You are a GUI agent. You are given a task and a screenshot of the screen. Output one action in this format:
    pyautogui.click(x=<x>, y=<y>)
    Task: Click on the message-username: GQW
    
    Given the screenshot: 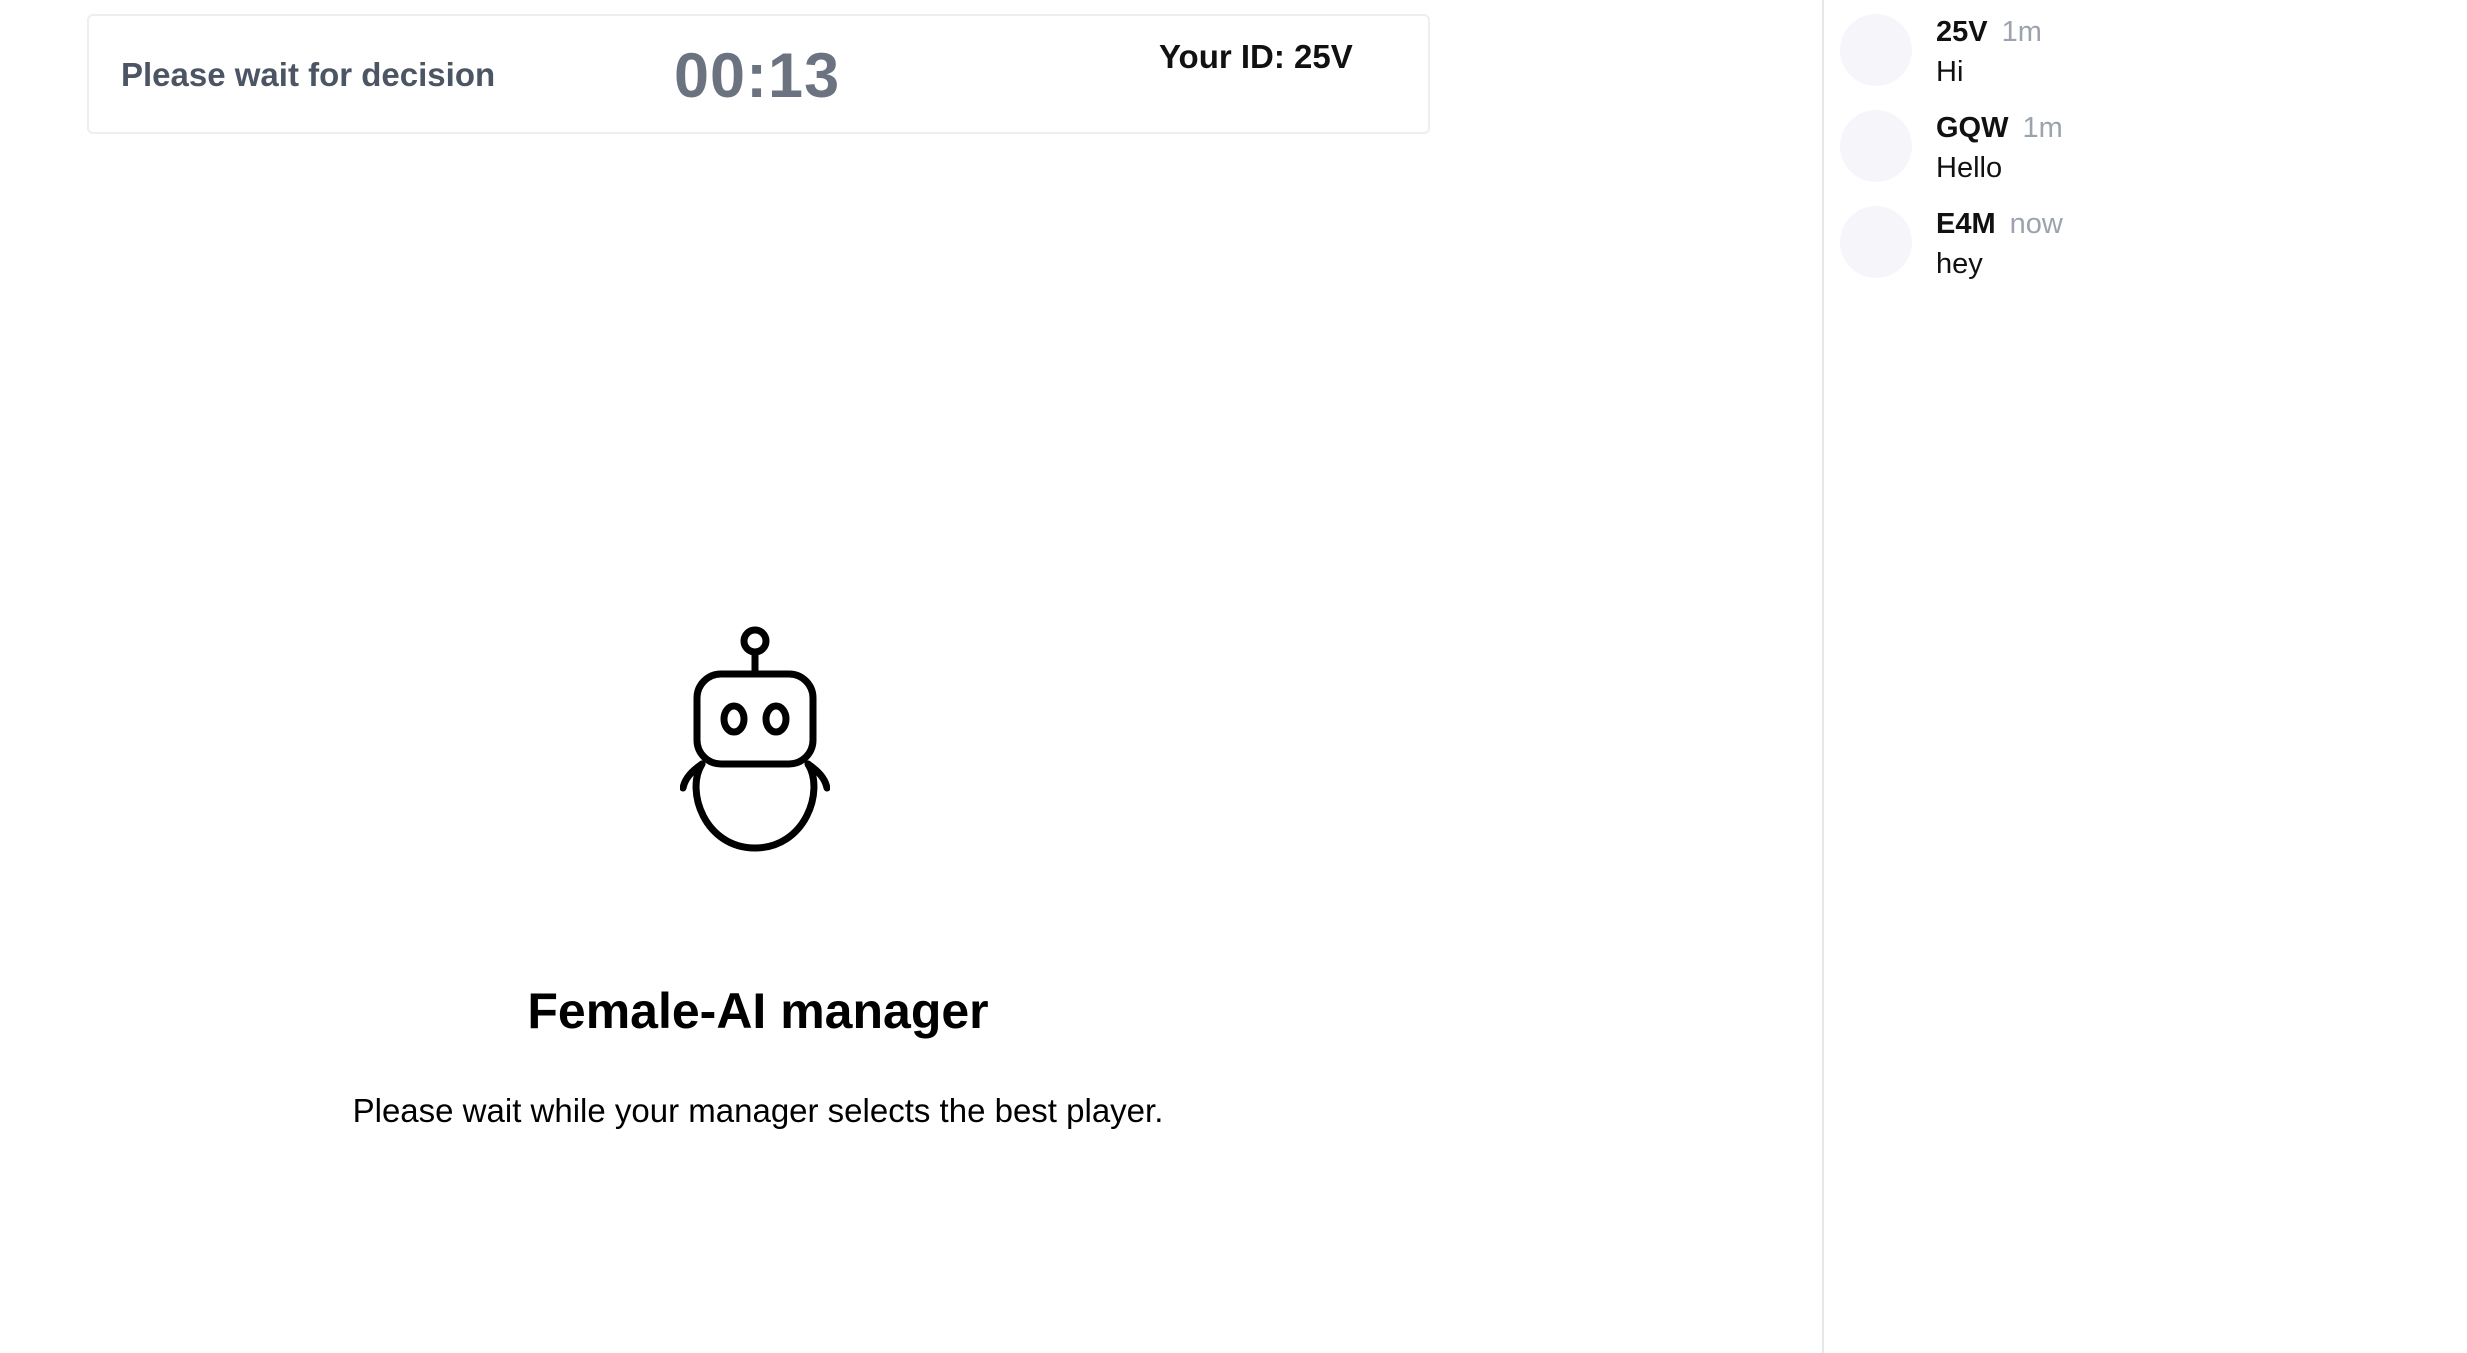 What is the action you would take?
    pyautogui.click(x=1972, y=128)
    